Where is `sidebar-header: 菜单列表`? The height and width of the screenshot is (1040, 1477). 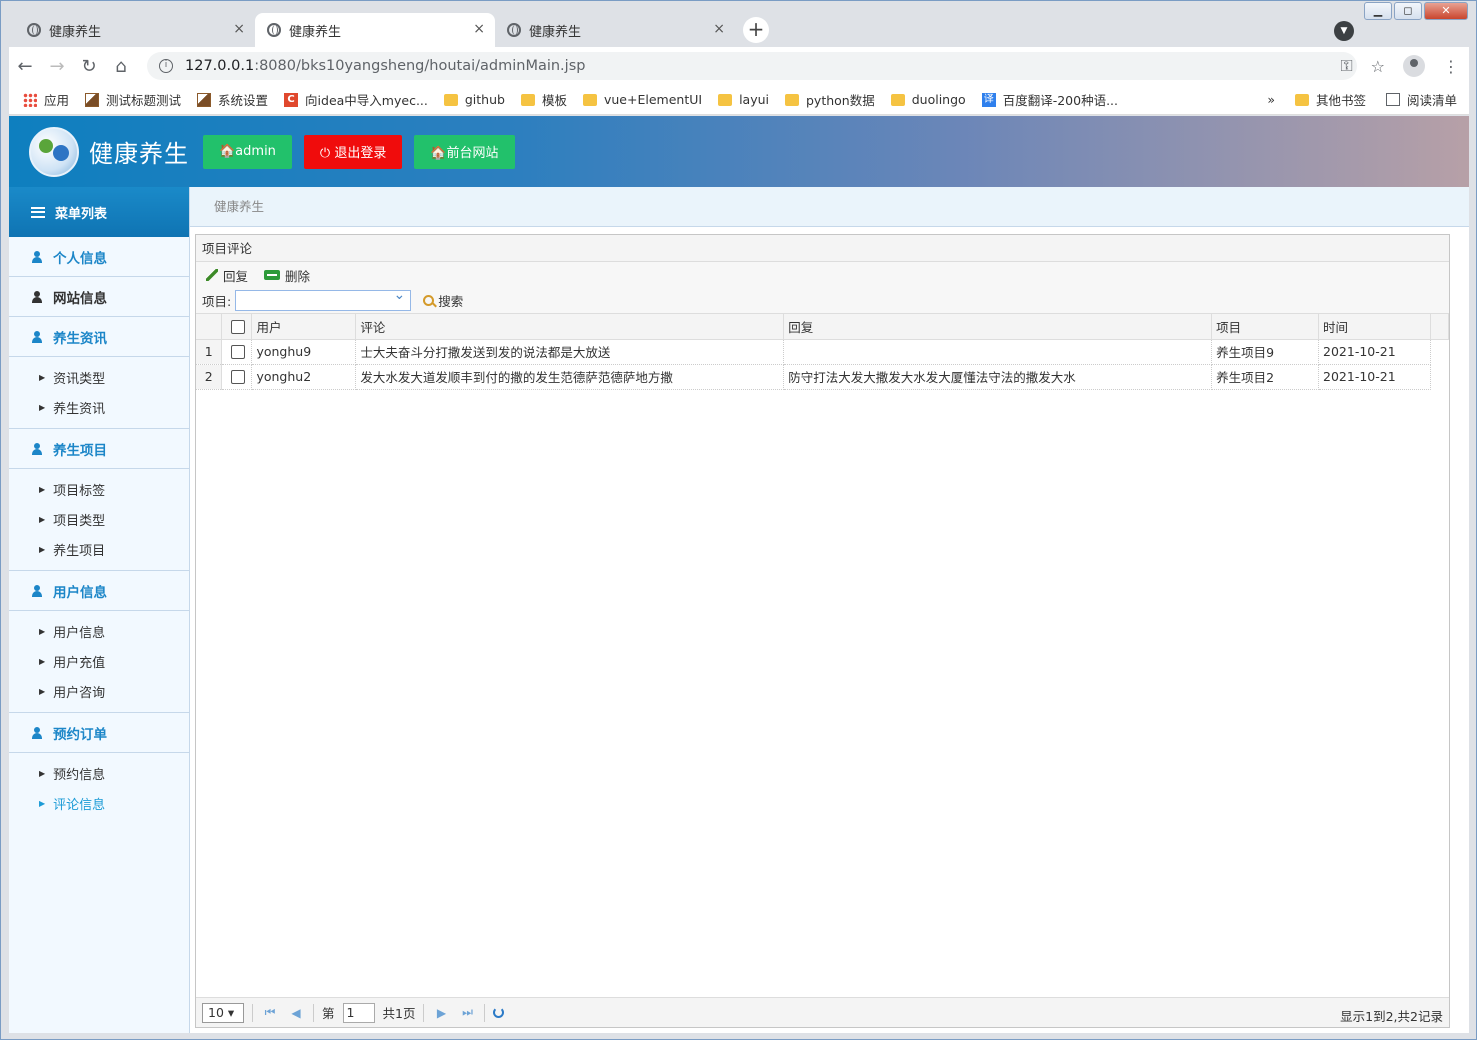 sidebar-header: 菜单列表 is located at coordinates (99, 212).